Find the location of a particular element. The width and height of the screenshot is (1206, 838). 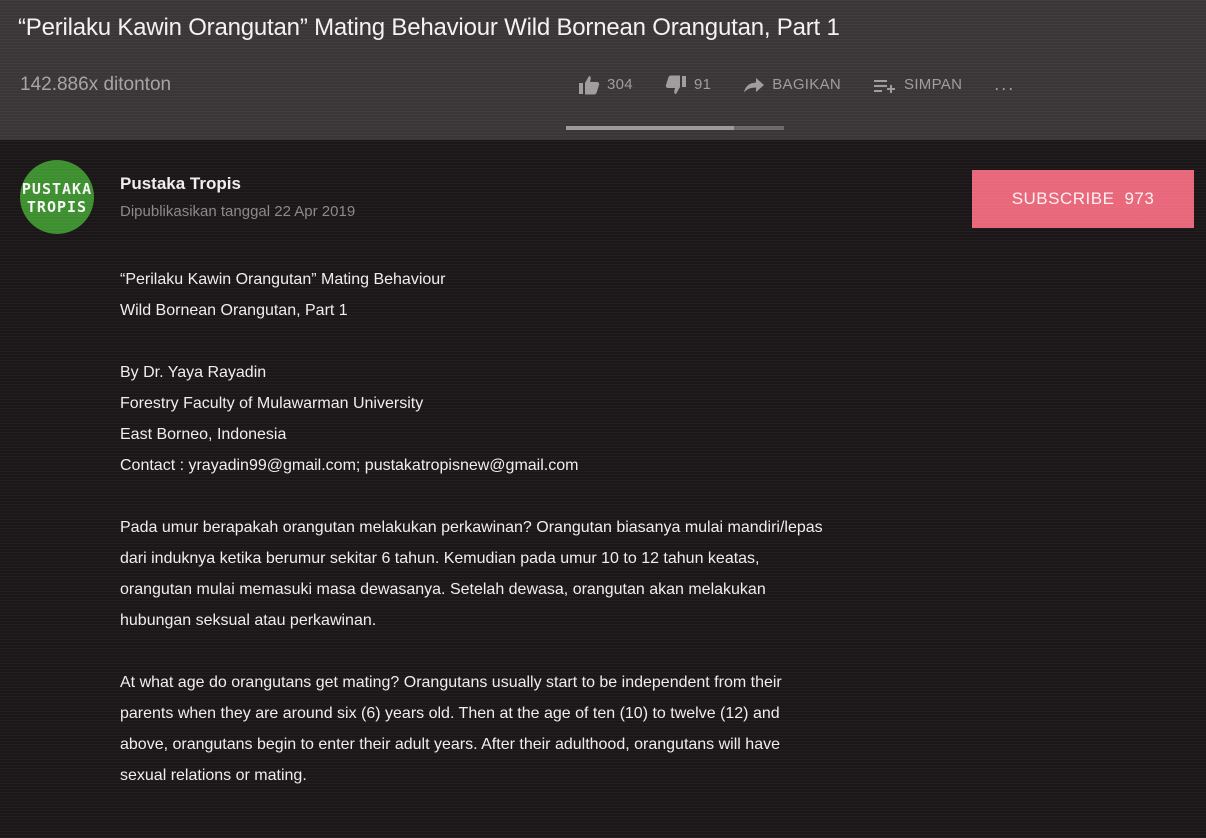

sentiment-bar is located at coordinates (675, 128).